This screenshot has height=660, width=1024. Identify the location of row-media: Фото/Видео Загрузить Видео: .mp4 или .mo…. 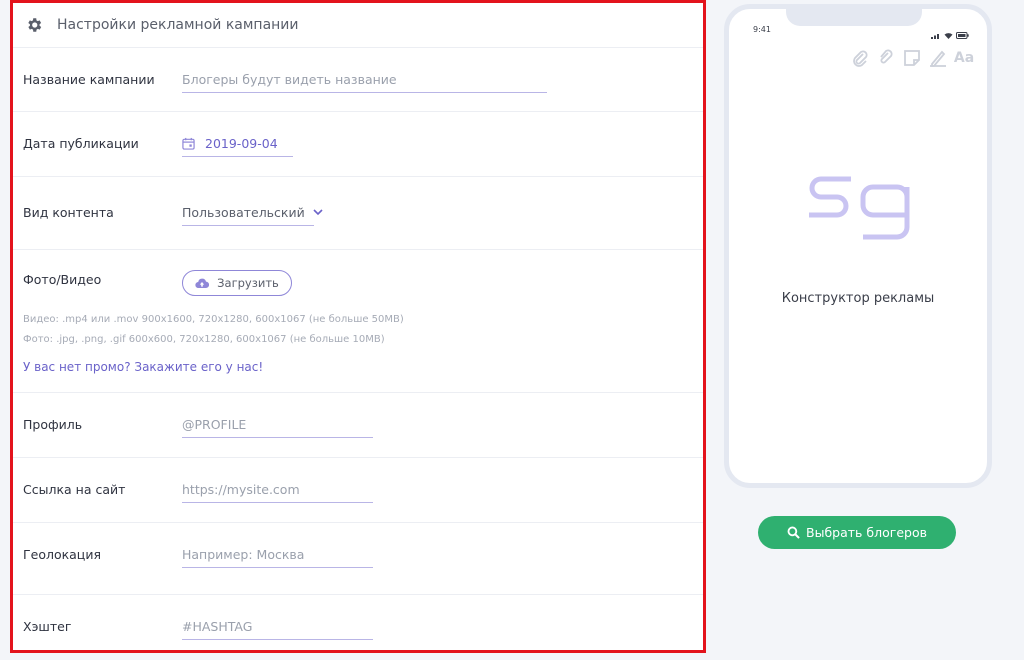
(358, 321).